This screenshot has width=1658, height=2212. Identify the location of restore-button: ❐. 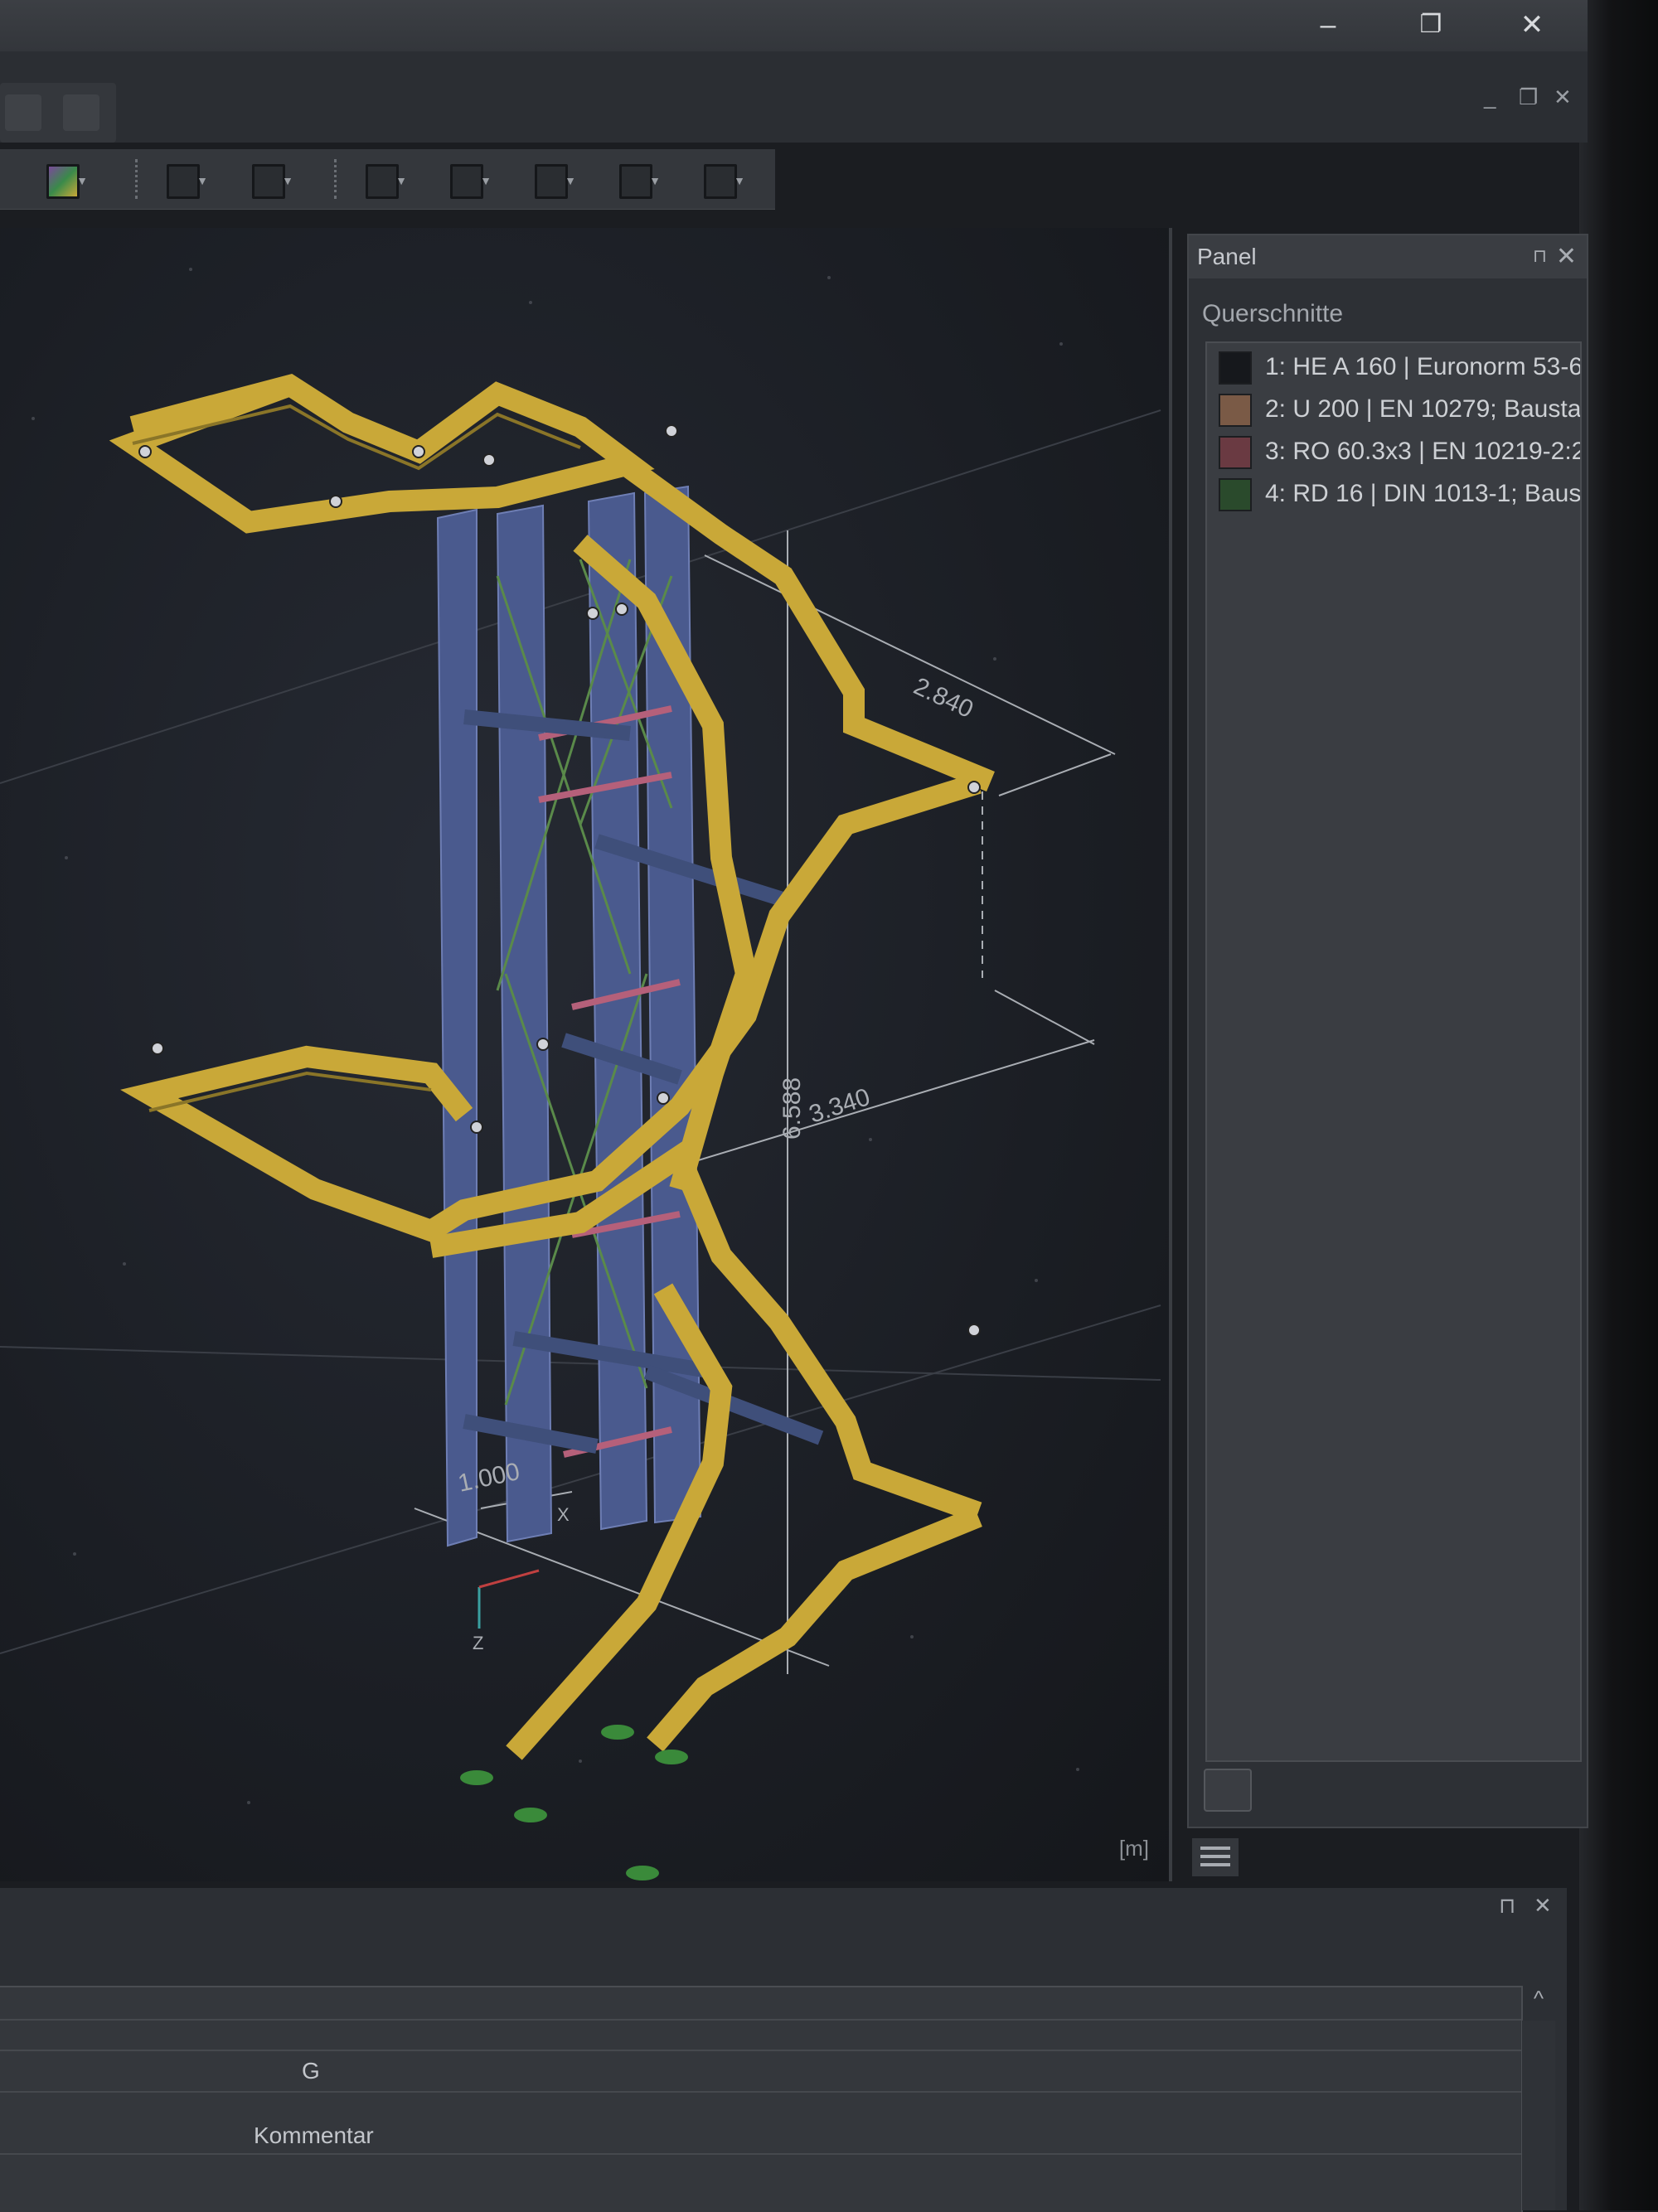
(1431, 24).